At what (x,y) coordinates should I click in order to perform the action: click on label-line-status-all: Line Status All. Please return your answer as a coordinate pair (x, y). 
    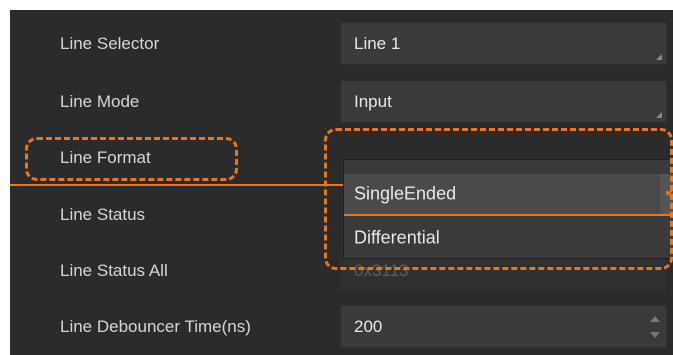
    Looking at the image, I should click on (114, 270).